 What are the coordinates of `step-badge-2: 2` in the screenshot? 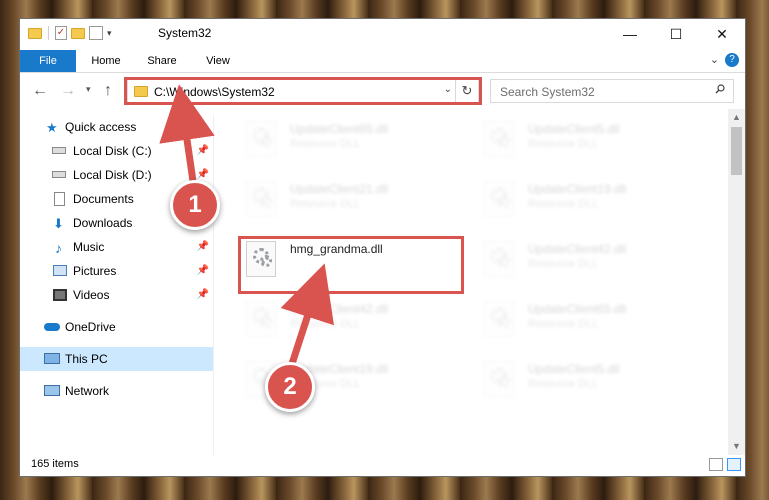 It's located at (290, 387).